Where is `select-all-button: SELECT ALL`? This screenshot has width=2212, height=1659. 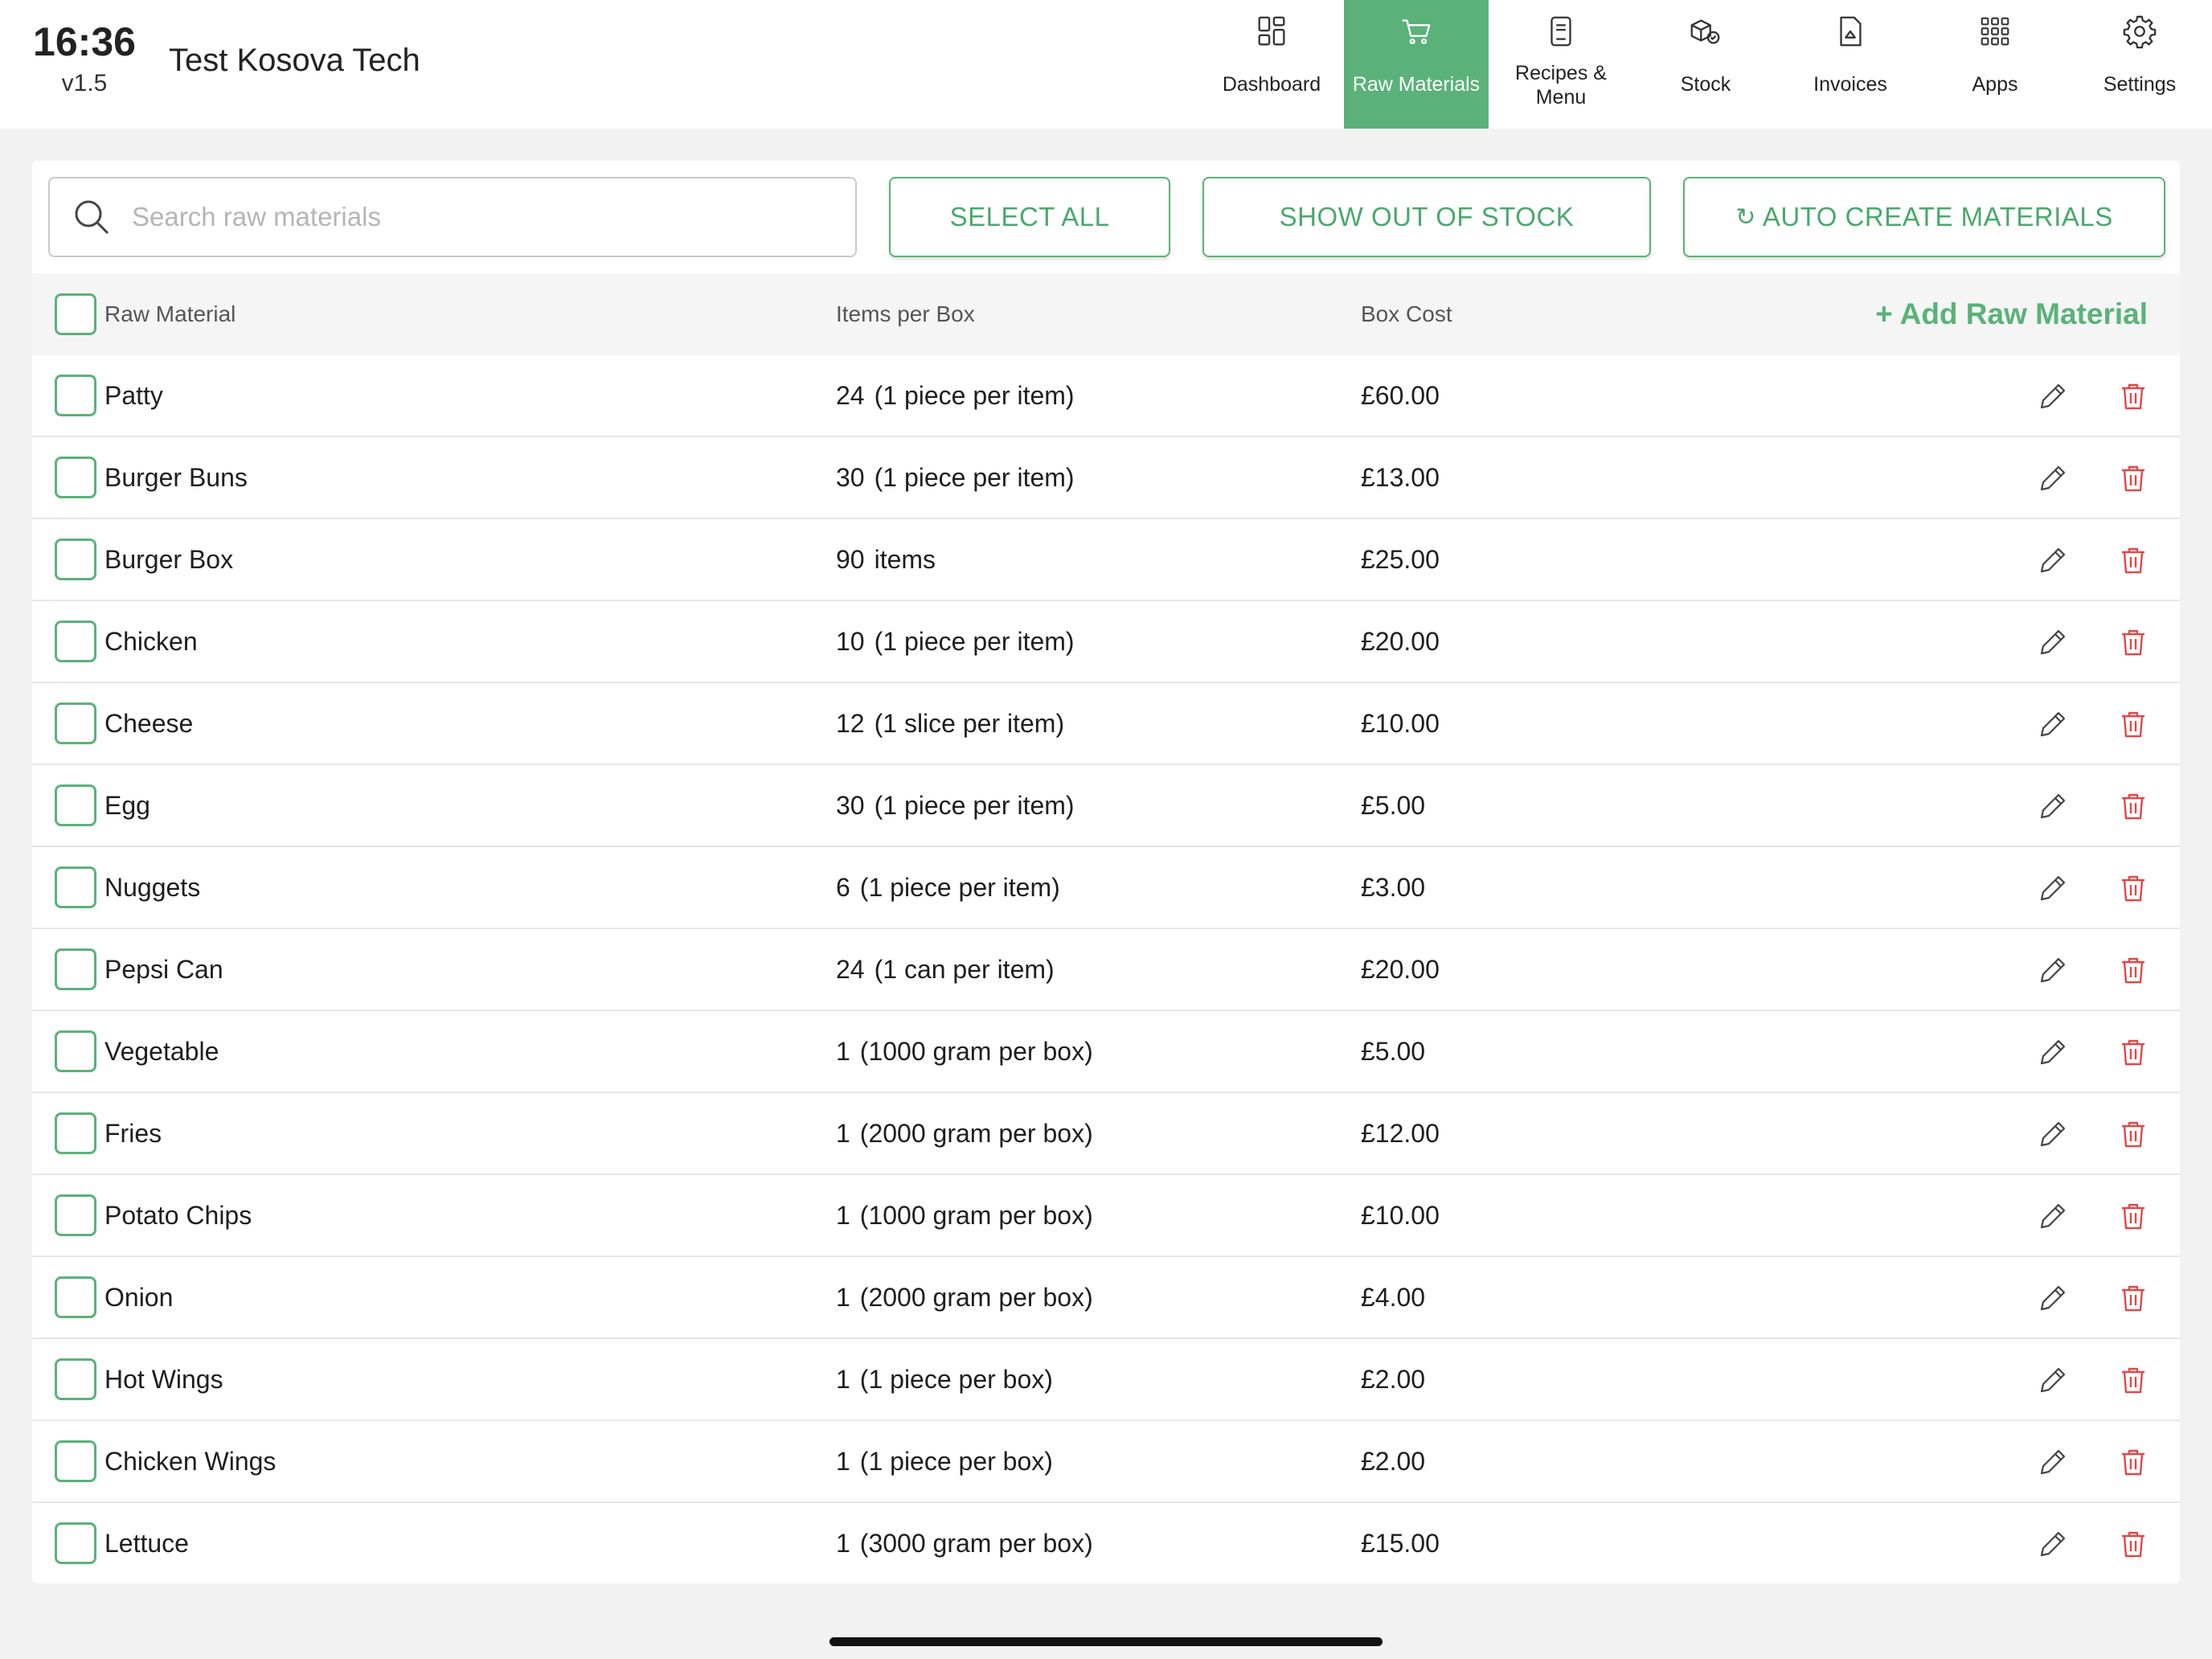
select-all-button: SELECT ALL is located at coordinates (1029, 217).